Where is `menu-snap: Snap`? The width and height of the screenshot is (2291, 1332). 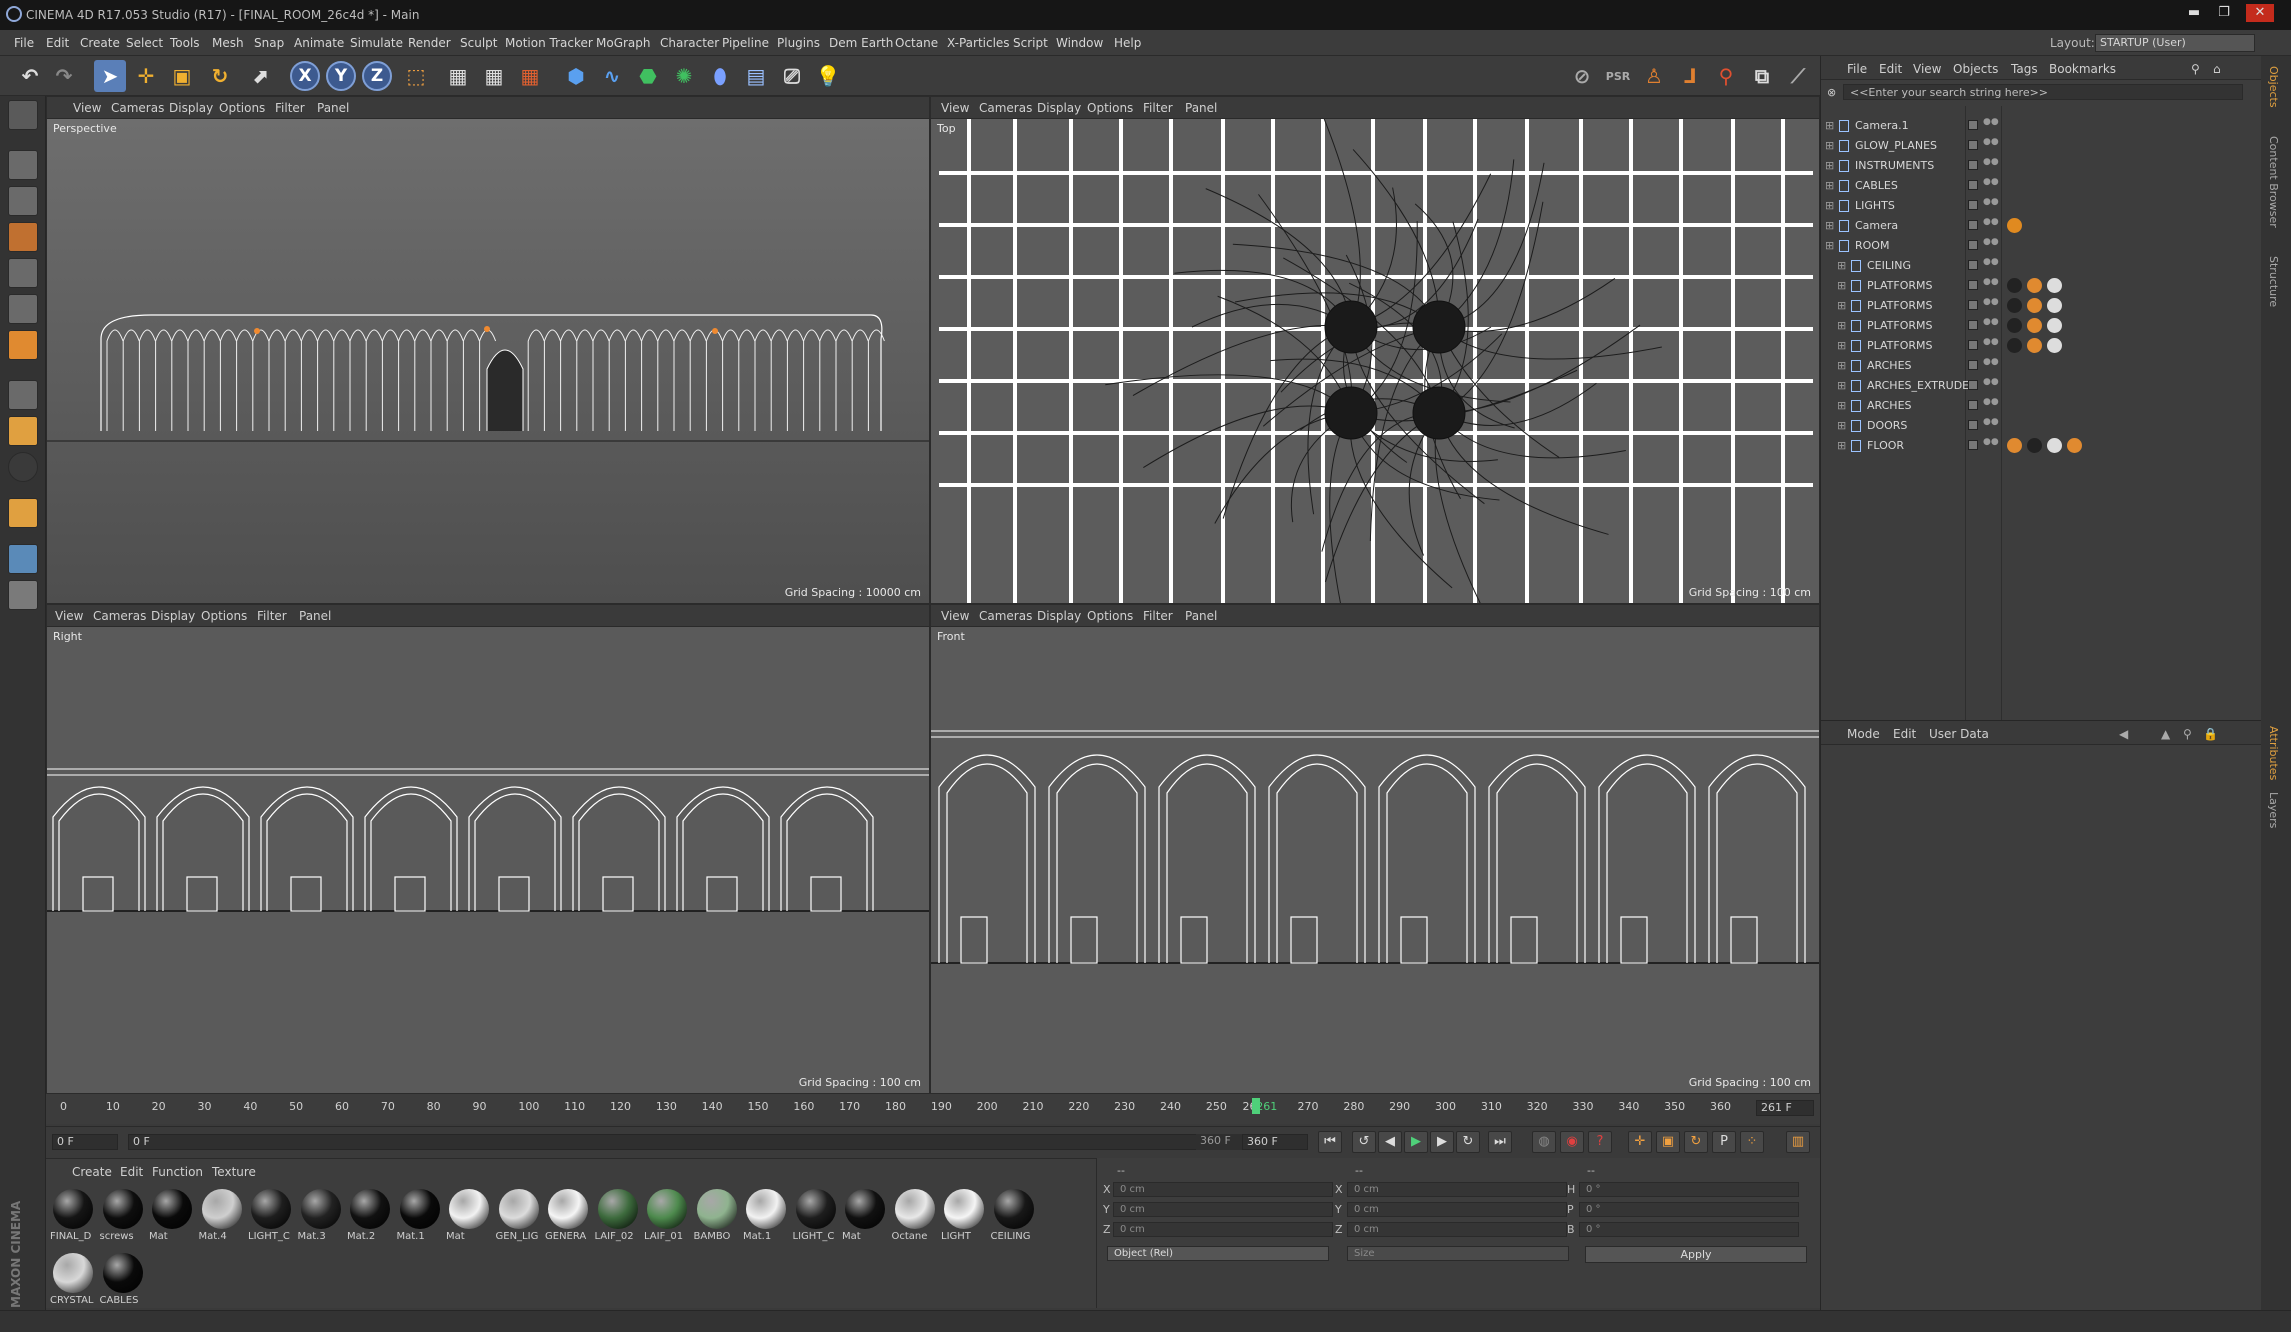
menu-snap: Snap is located at coordinates (269, 43).